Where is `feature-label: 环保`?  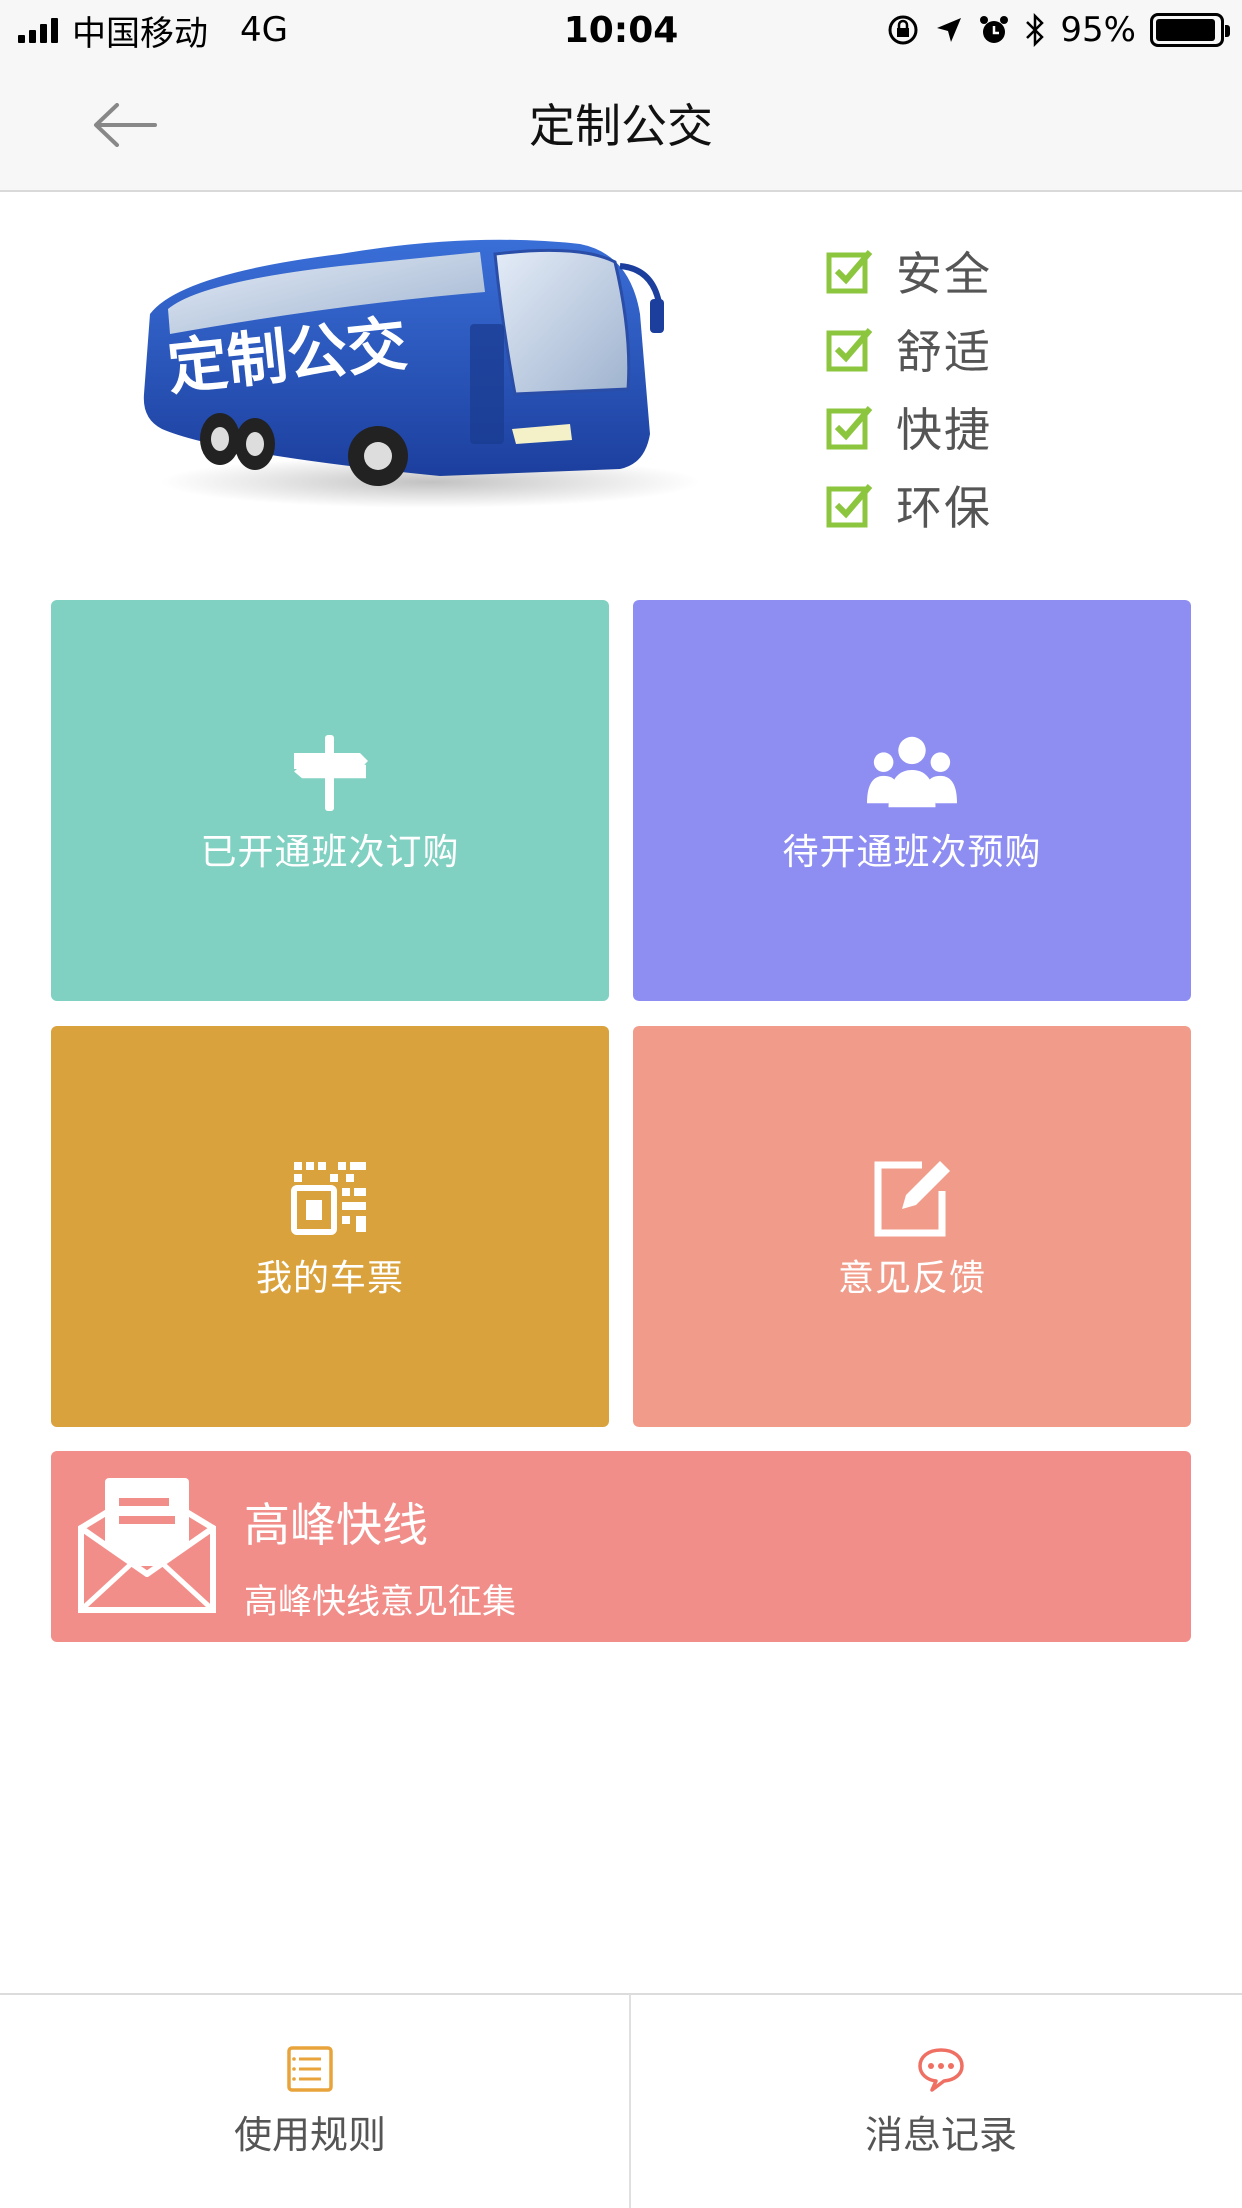 feature-label: 环保 is located at coordinates (944, 508).